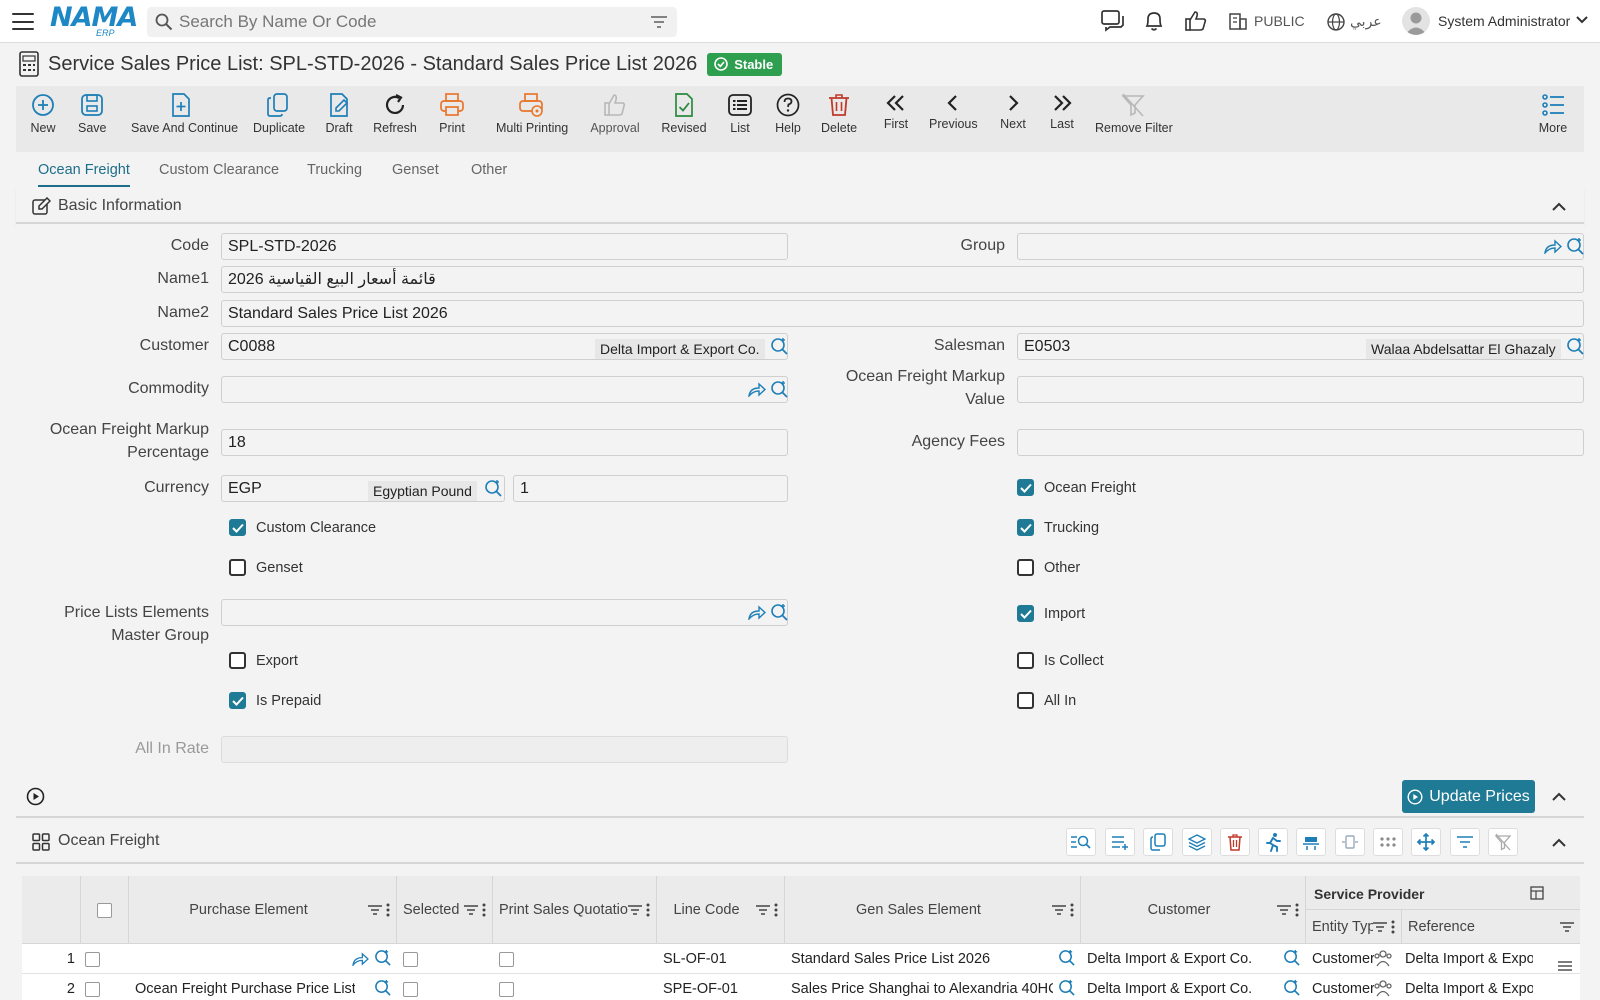 The width and height of the screenshot is (1600, 1000). Describe the element at coordinates (1051, 613) in the screenshot. I see `import-checkbox: Import` at that location.